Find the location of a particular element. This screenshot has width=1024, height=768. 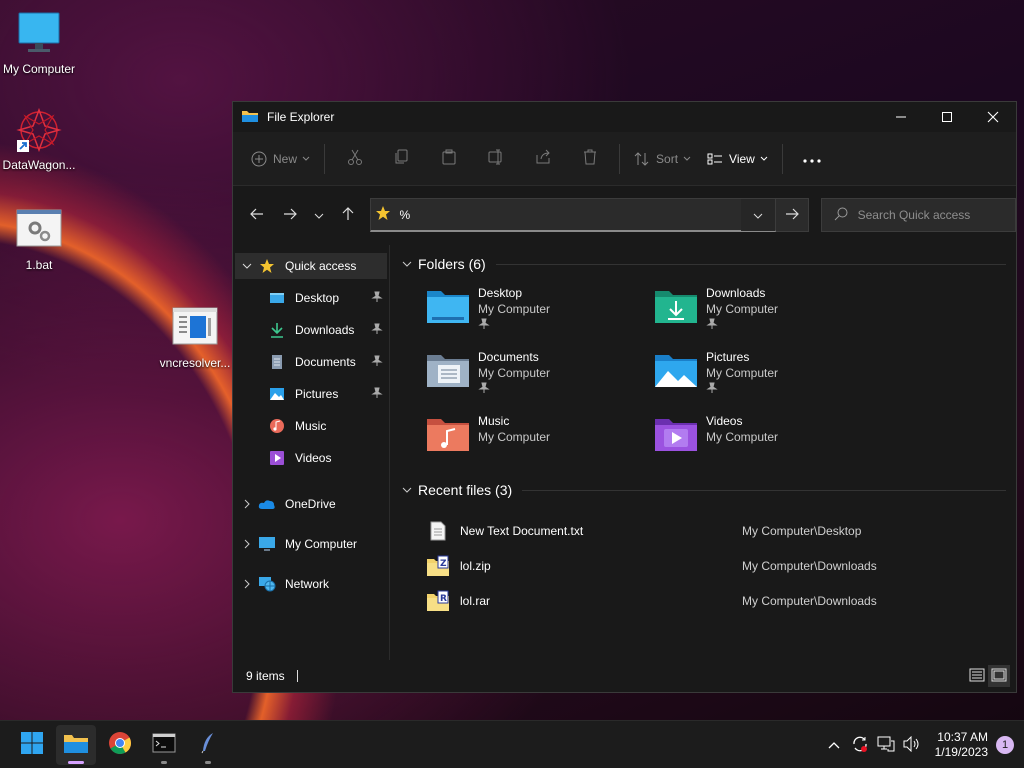

recent-locations-button is located at coordinates (319, 215).